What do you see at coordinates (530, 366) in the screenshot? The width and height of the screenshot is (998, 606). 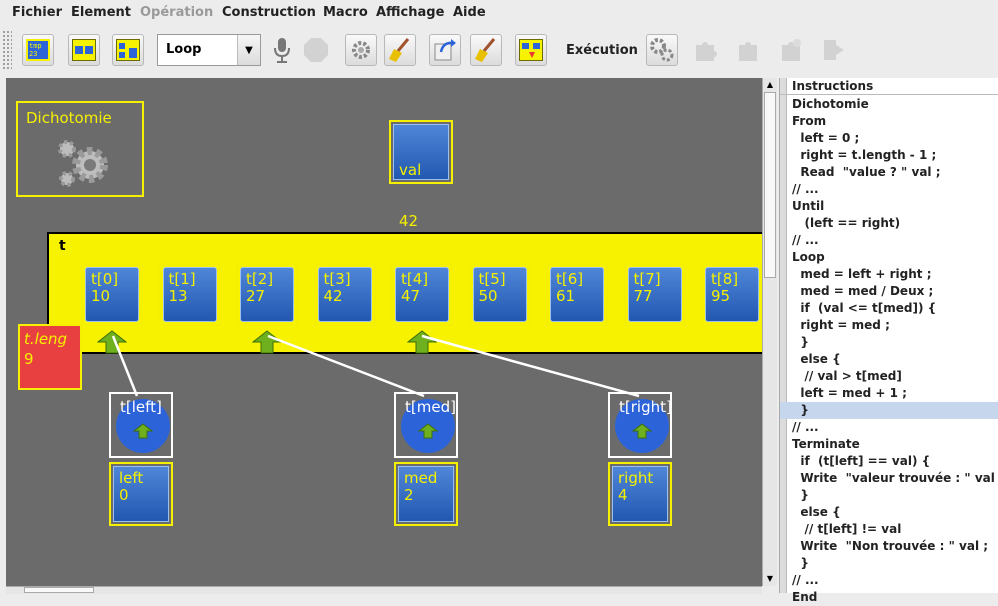 I see `link-right` at bounding box center [530, 366].